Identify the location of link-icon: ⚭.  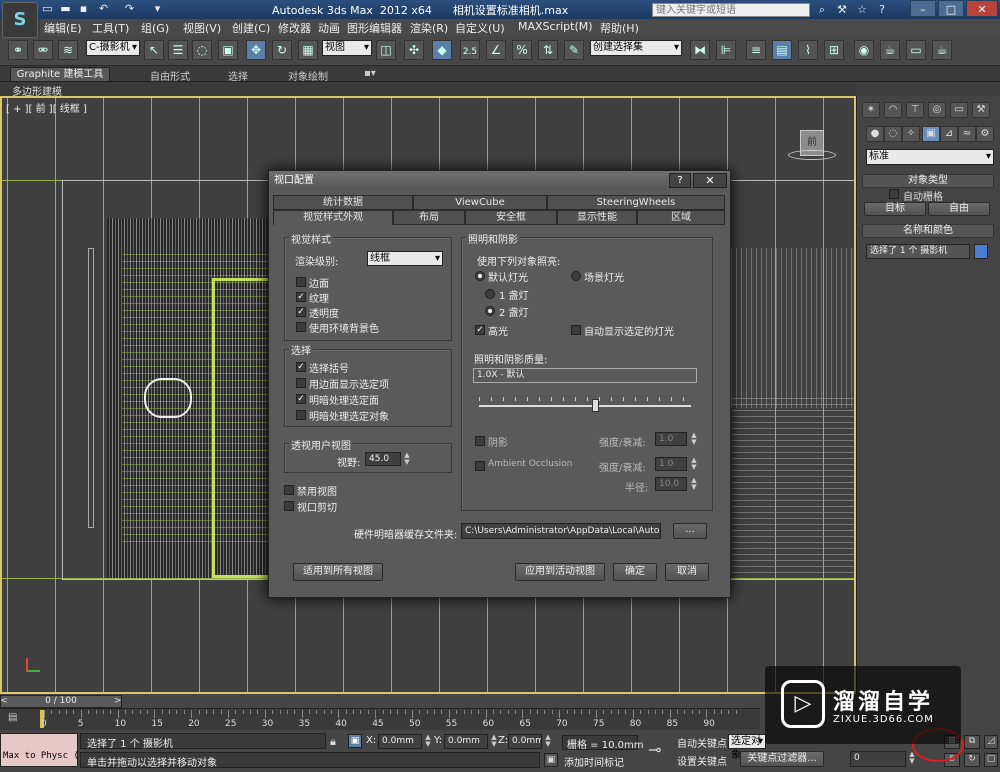
(18, 50).